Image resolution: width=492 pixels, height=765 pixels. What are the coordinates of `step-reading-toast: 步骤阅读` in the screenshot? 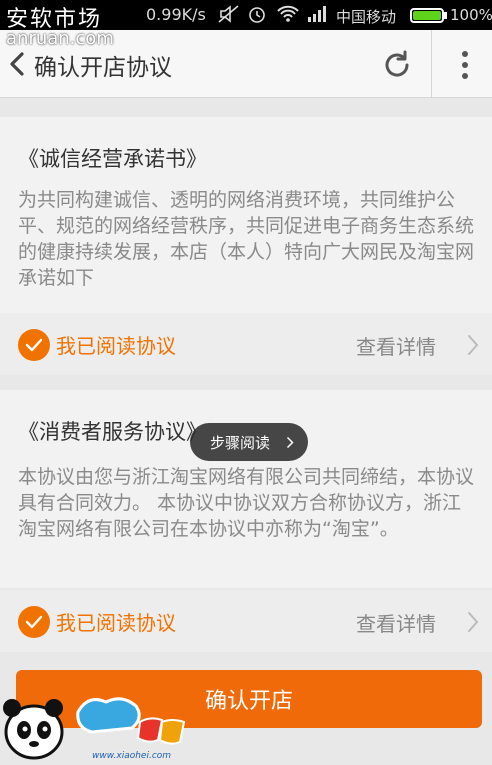 It's located at (249, 442).